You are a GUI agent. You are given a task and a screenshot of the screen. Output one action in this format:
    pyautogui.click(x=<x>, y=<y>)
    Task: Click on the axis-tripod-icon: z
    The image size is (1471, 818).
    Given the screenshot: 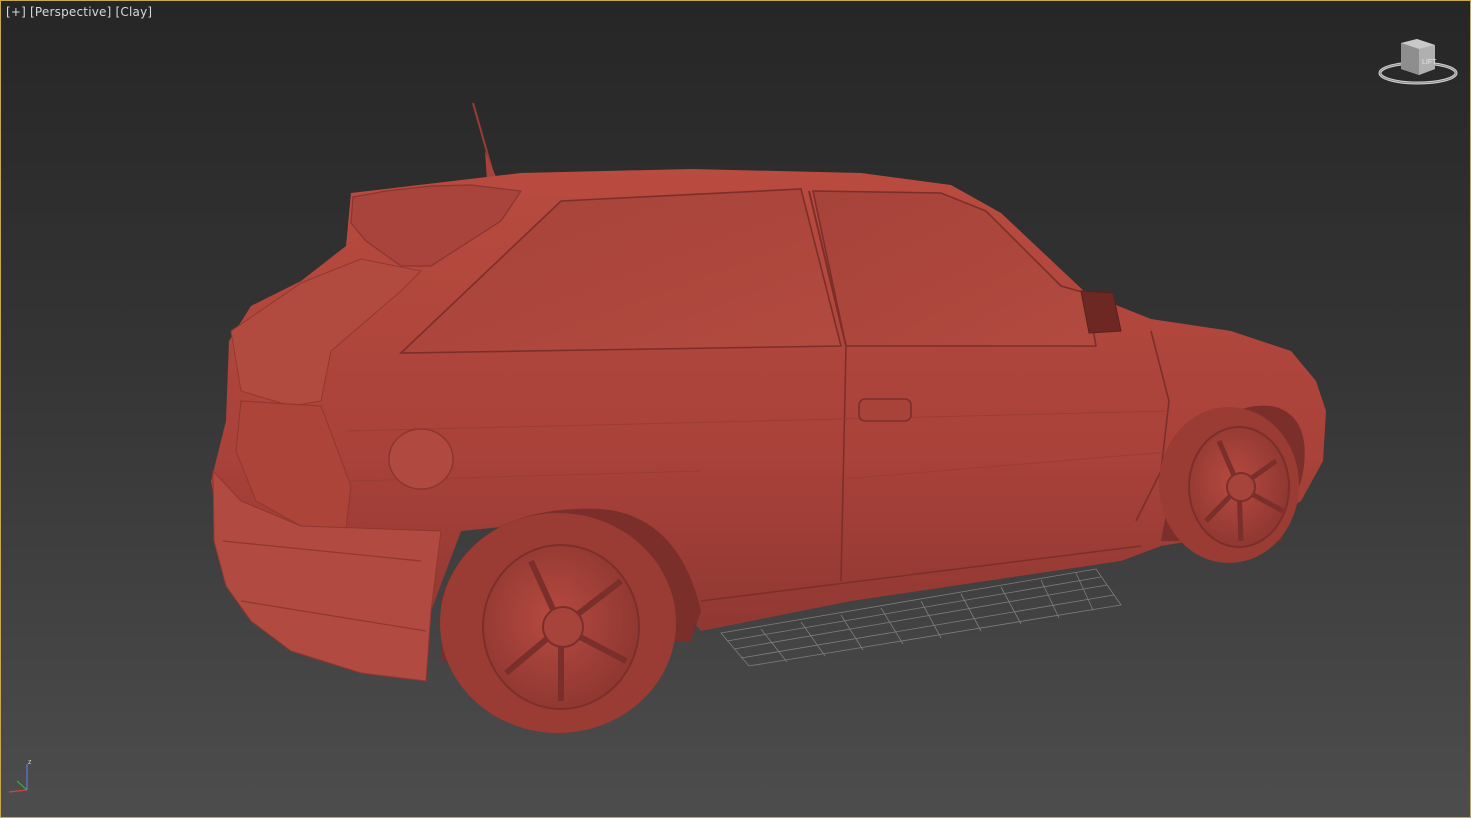 What is the action you would take?
    pyautogui.click(x=20, y=776)
    